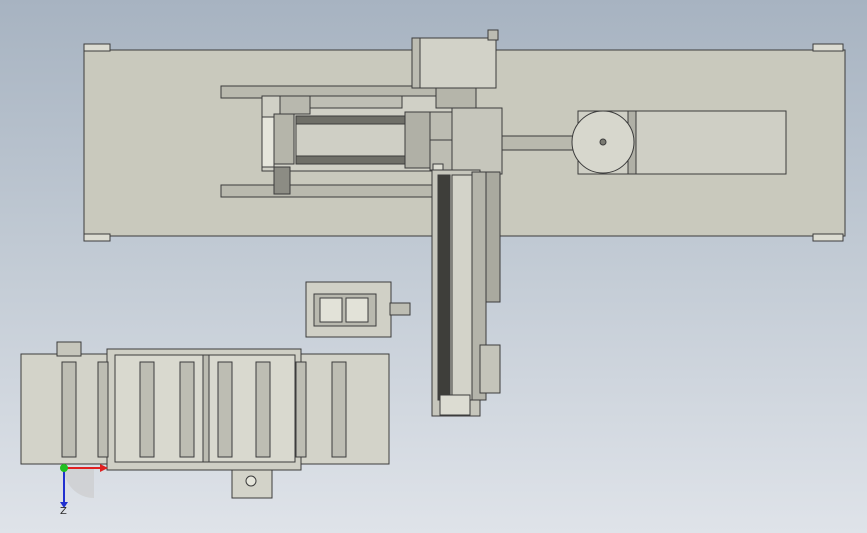  What do you see at coordinates (466, 293) in the screenshot?
I see `linear-rail-vertical` at bounding box center [466, 293].